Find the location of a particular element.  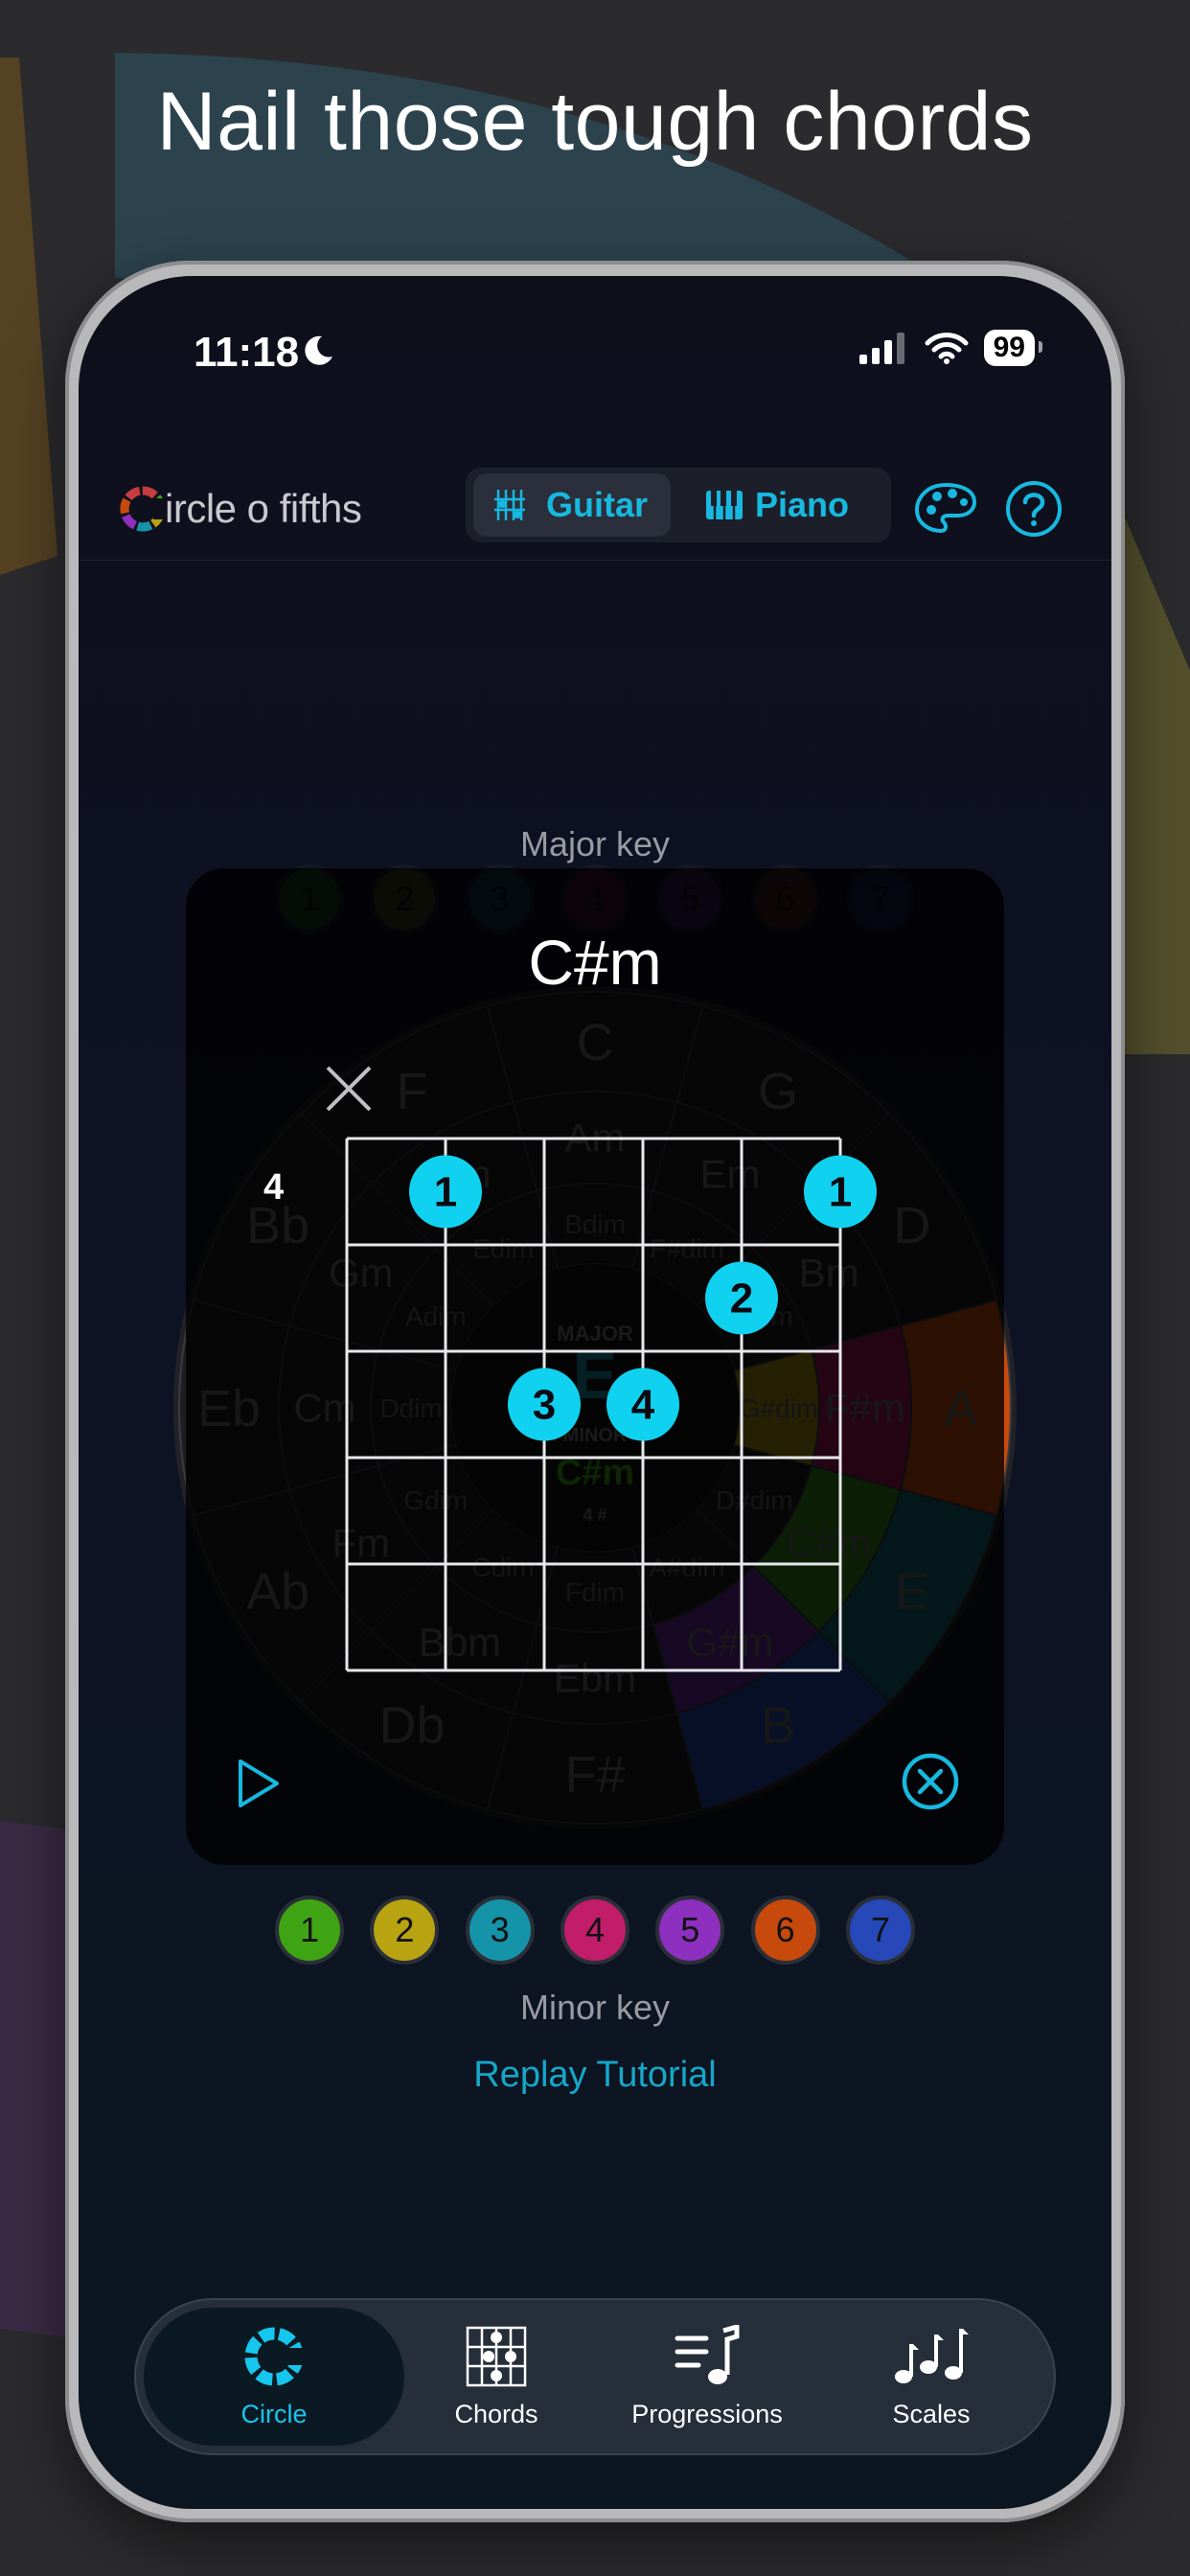

close-circle-icon is located at coordinates (931, 1782).